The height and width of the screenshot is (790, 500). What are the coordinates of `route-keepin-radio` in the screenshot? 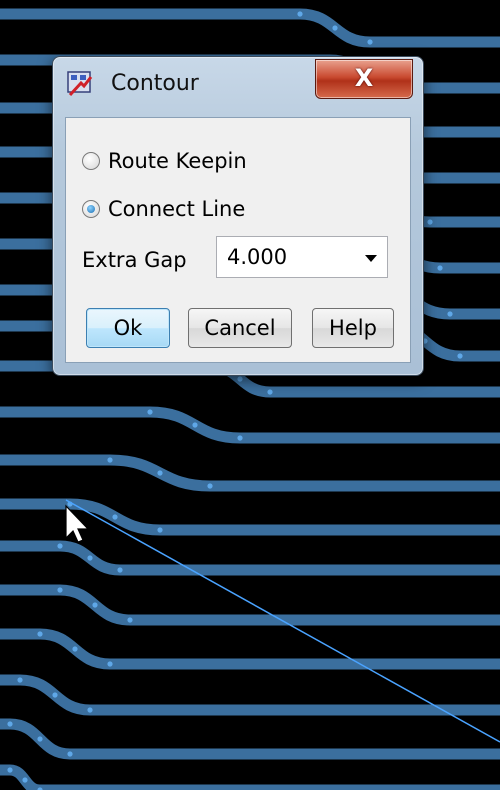 It's located at (91, 161).